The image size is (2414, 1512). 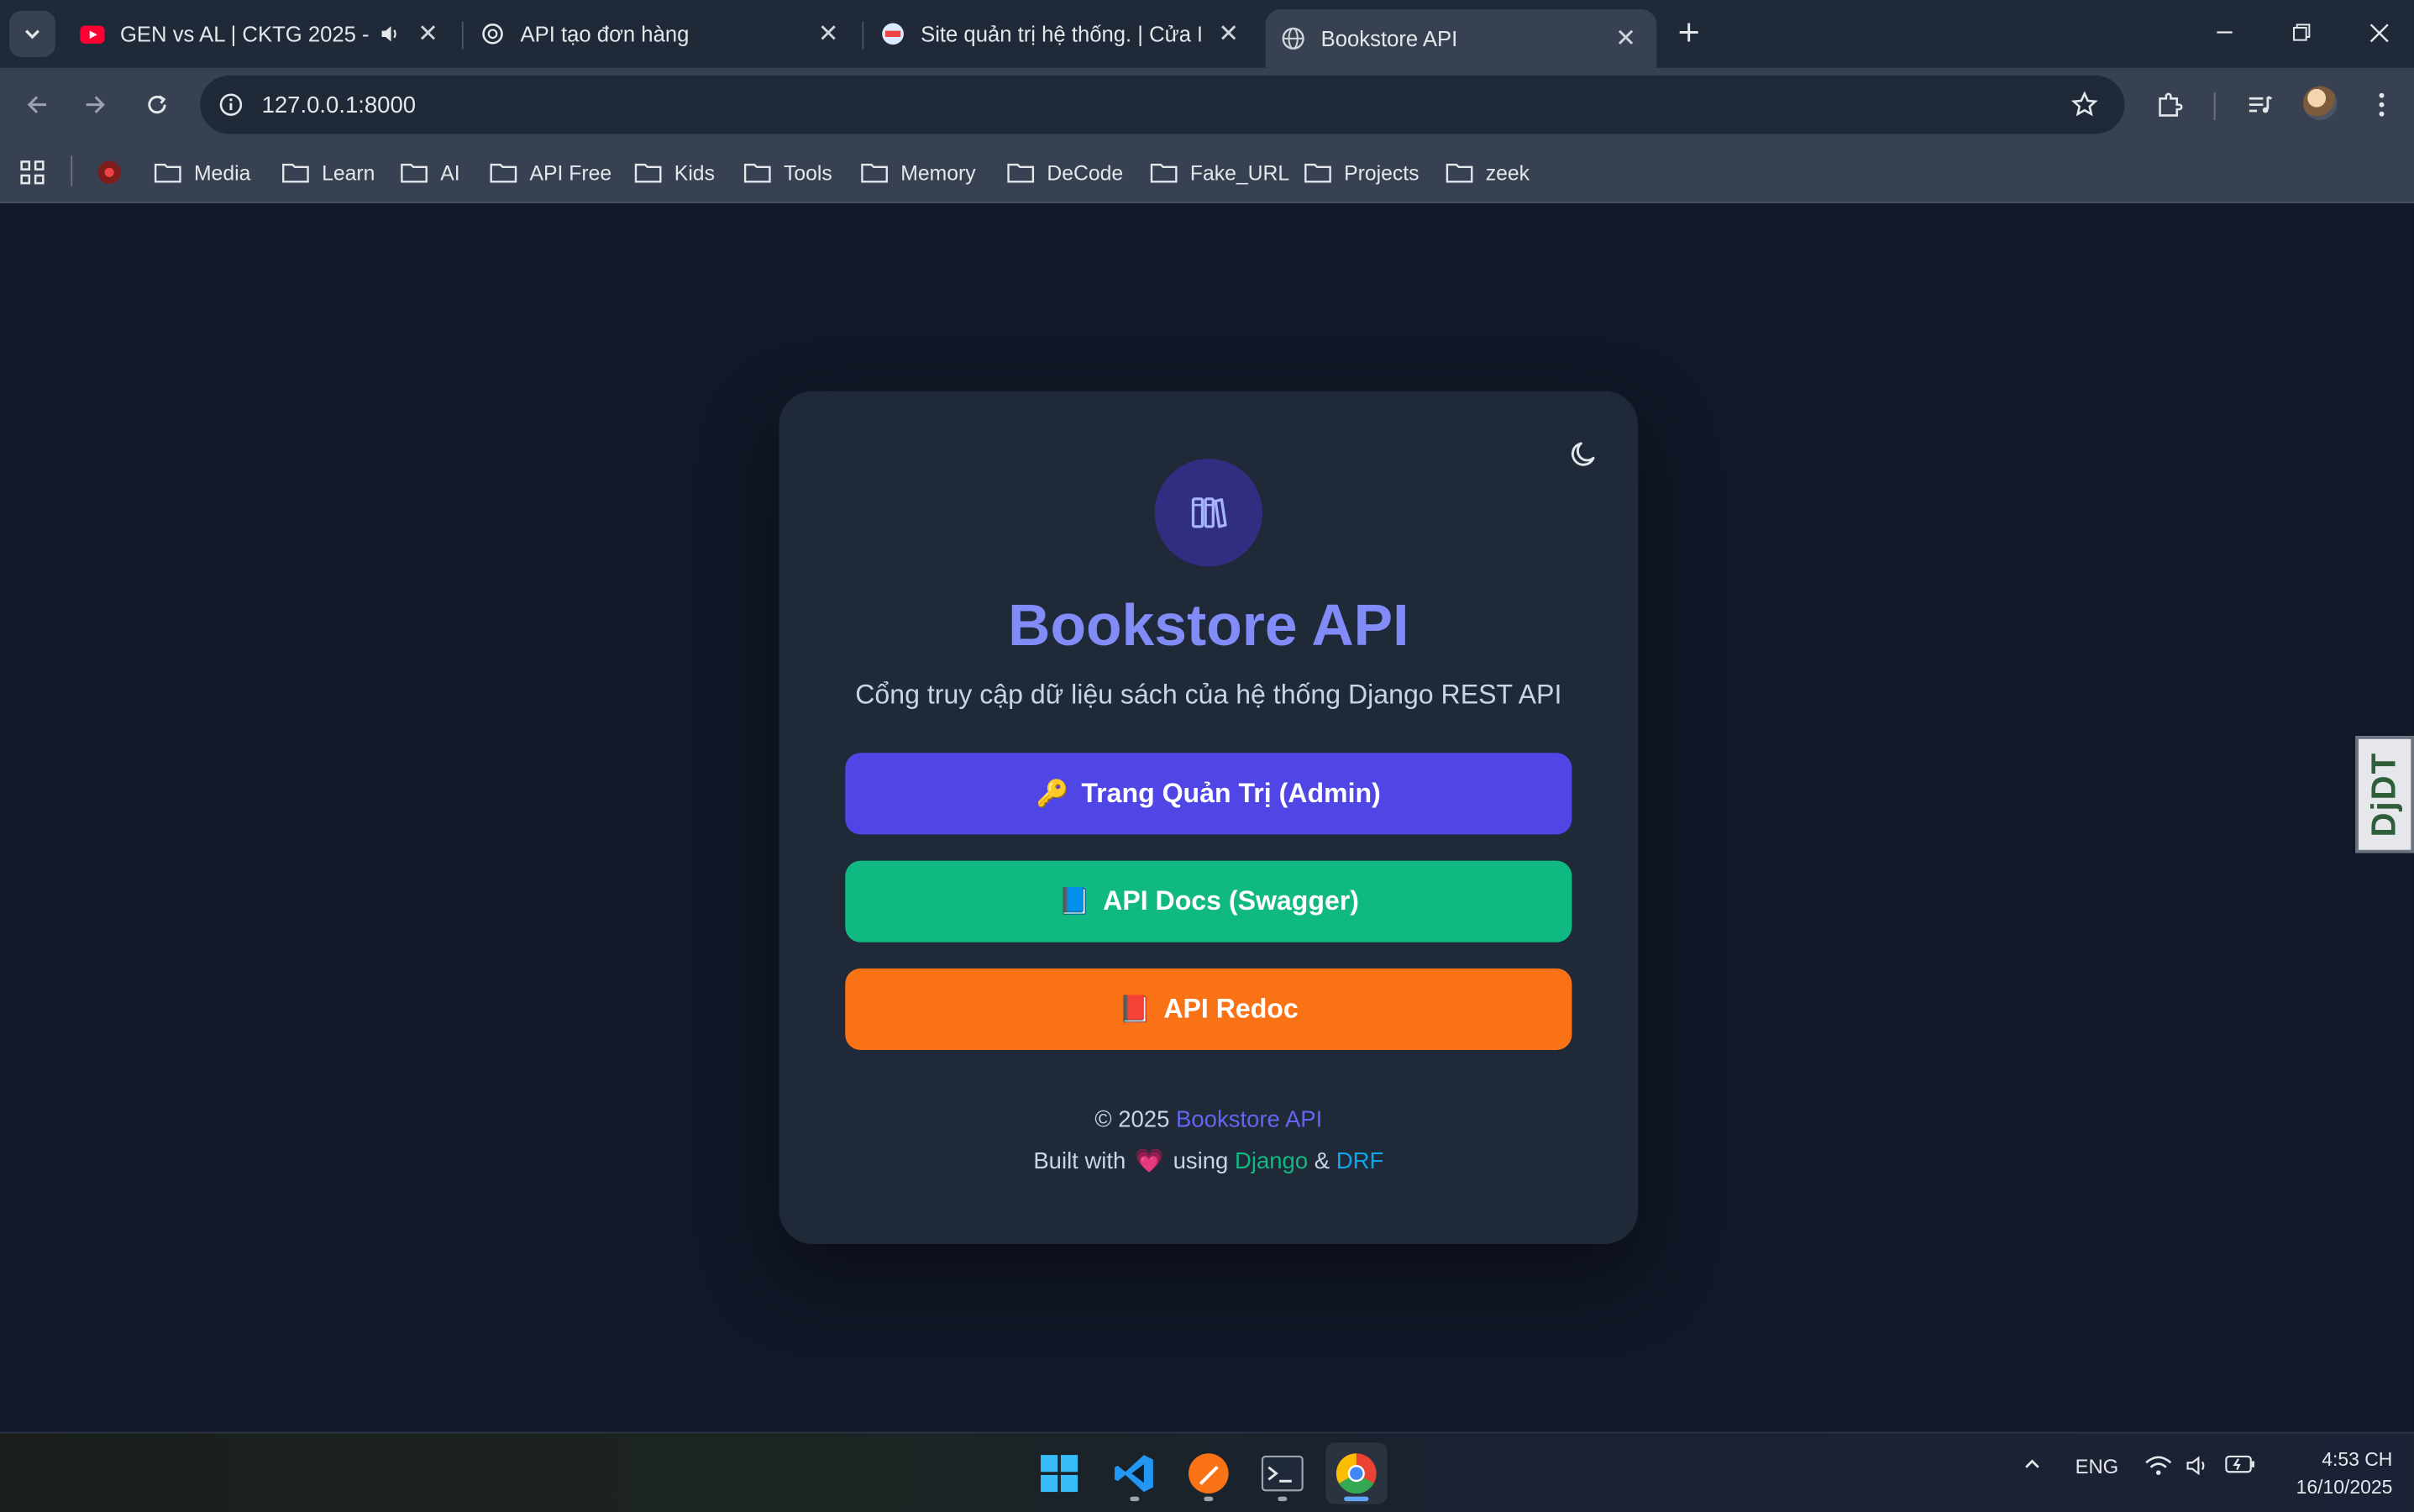 I want to click on clock-time: 4:53 CH, so click(x=2357, y=1459).